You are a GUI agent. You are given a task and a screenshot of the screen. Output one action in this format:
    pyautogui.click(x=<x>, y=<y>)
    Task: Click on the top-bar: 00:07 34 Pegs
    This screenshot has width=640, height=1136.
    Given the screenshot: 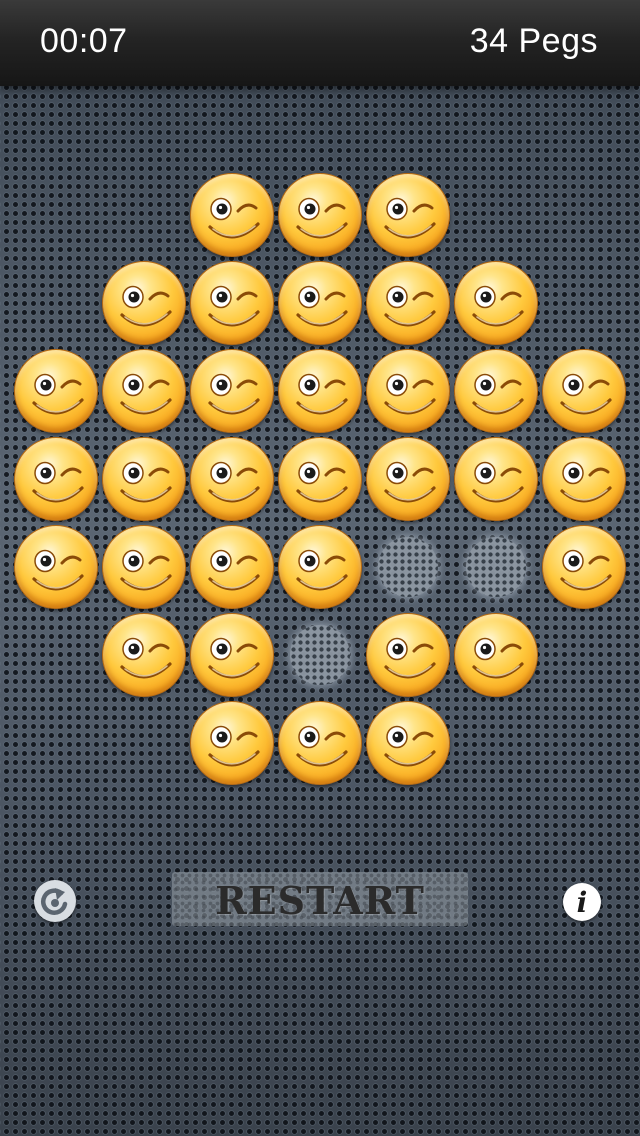 What is the action you would take?
    pyautogui.click(x=320, y=43)
    